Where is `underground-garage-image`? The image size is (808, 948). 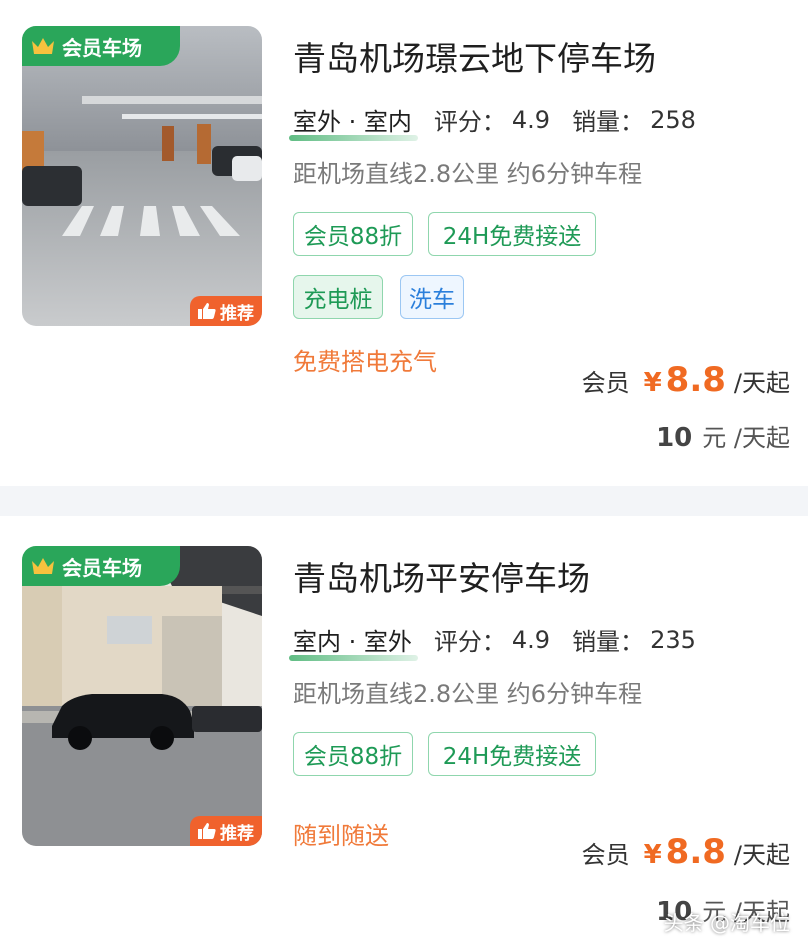
underground-garage-image is located at coordinates (142, 176).